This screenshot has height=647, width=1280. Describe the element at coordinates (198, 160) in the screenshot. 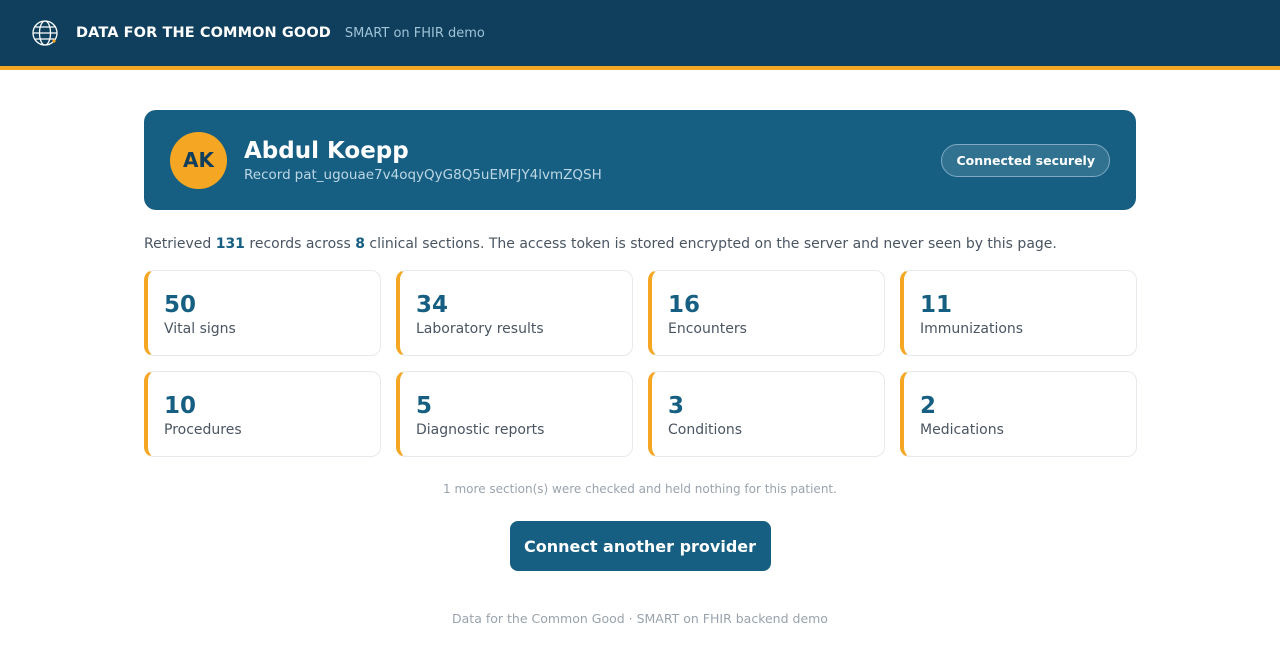

I see `avatar: AK` at that location.